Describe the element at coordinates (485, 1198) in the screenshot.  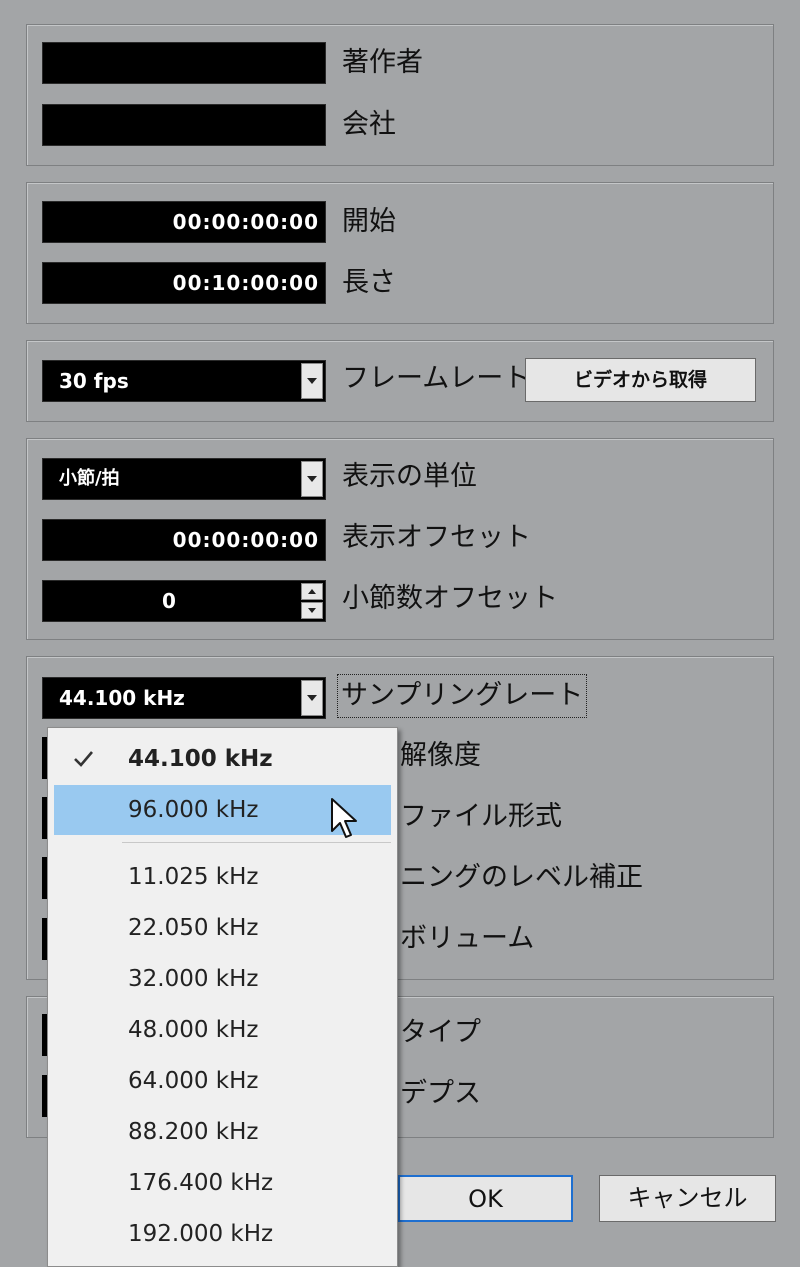
I see `ok-button: OK` at that location.